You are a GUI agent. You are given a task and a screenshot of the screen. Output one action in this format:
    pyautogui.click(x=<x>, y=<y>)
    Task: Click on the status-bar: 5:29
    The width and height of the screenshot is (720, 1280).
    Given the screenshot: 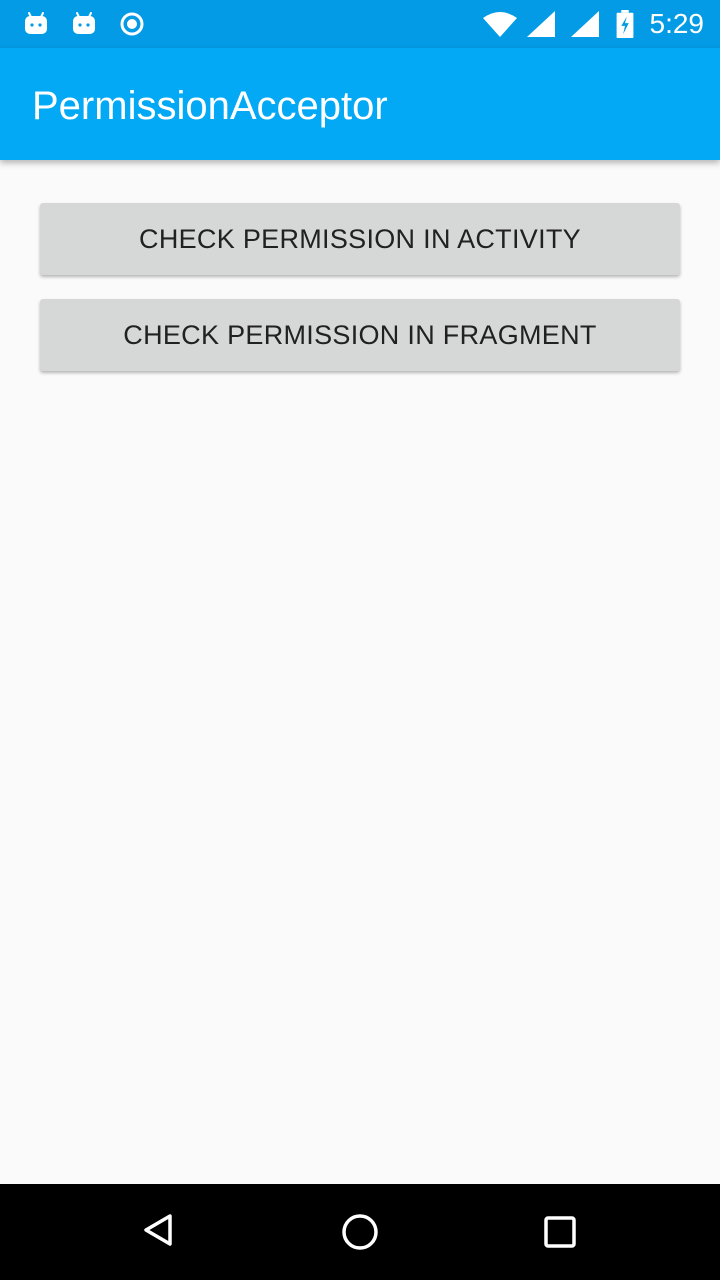 What is the action you would take?
    pyautogui.click(x=360, y=24)
    